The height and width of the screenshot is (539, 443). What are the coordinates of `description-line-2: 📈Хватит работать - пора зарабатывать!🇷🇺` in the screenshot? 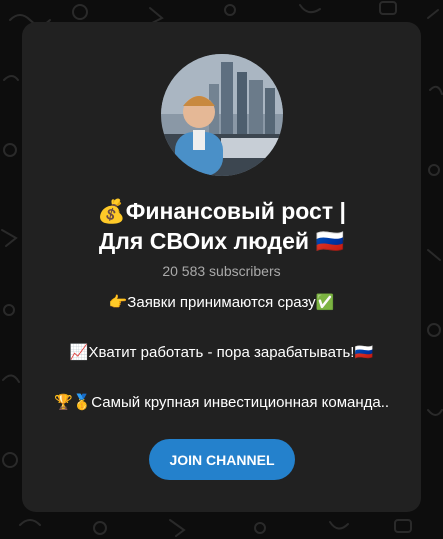 It's located at (221, 352).